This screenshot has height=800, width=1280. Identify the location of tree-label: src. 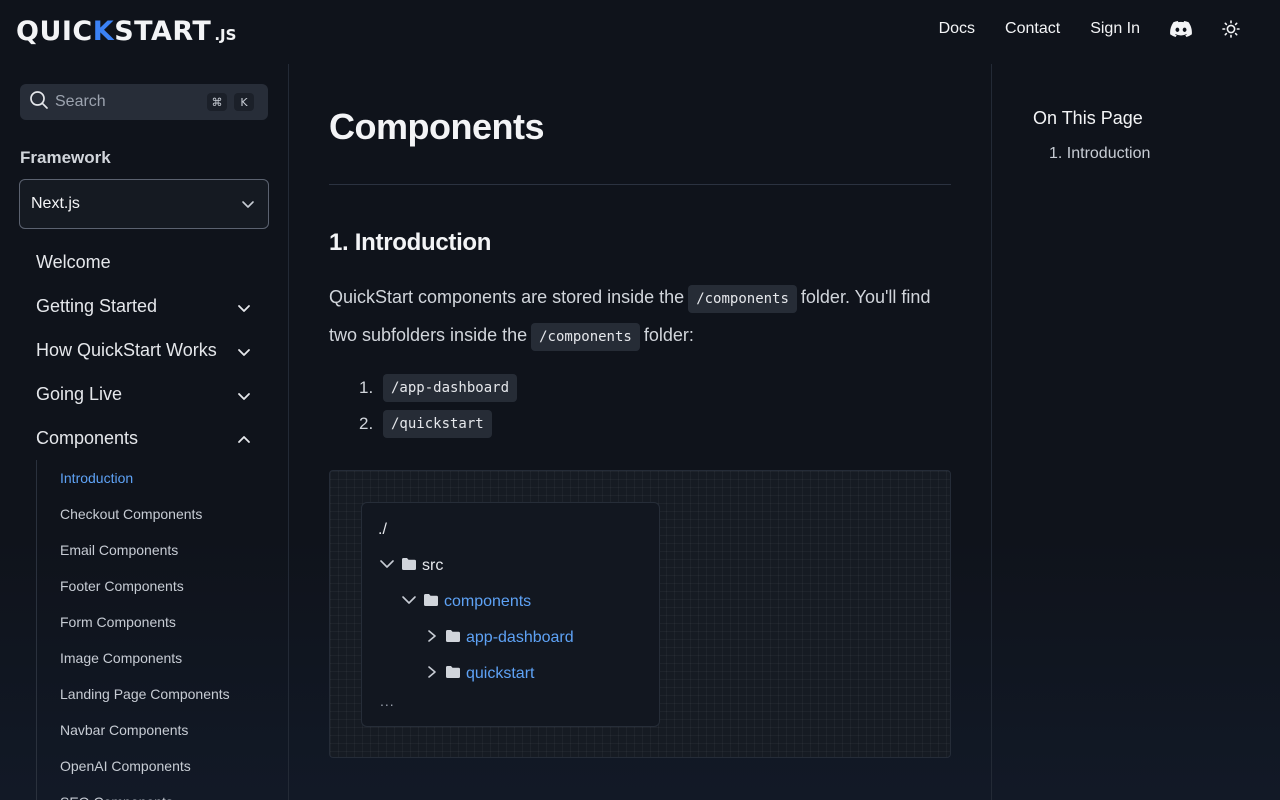
(433, 565).